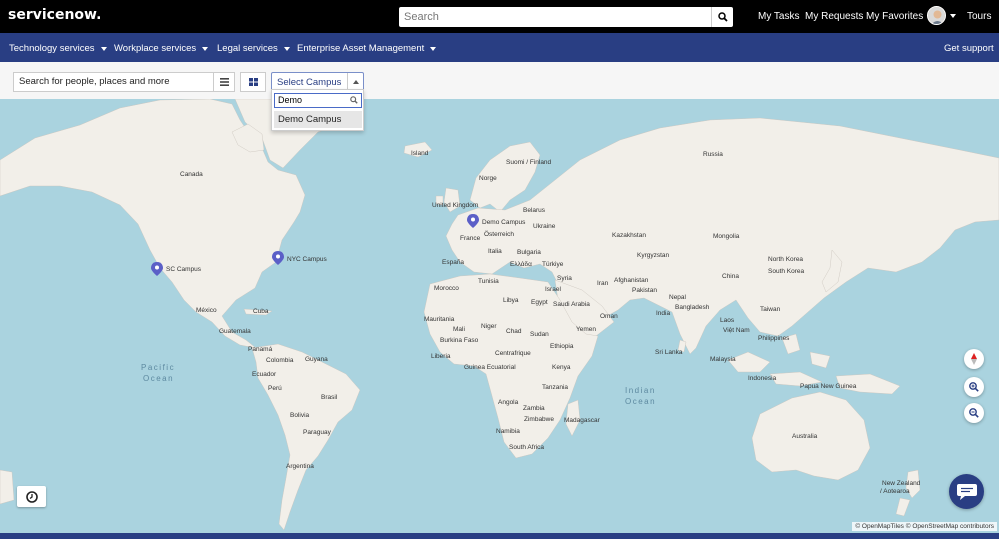 The height and width of the screenshot is (539, 999). Describe the element at coordinates (979, 16) in the screenshot. I see `tours-link: Tours` at that location.